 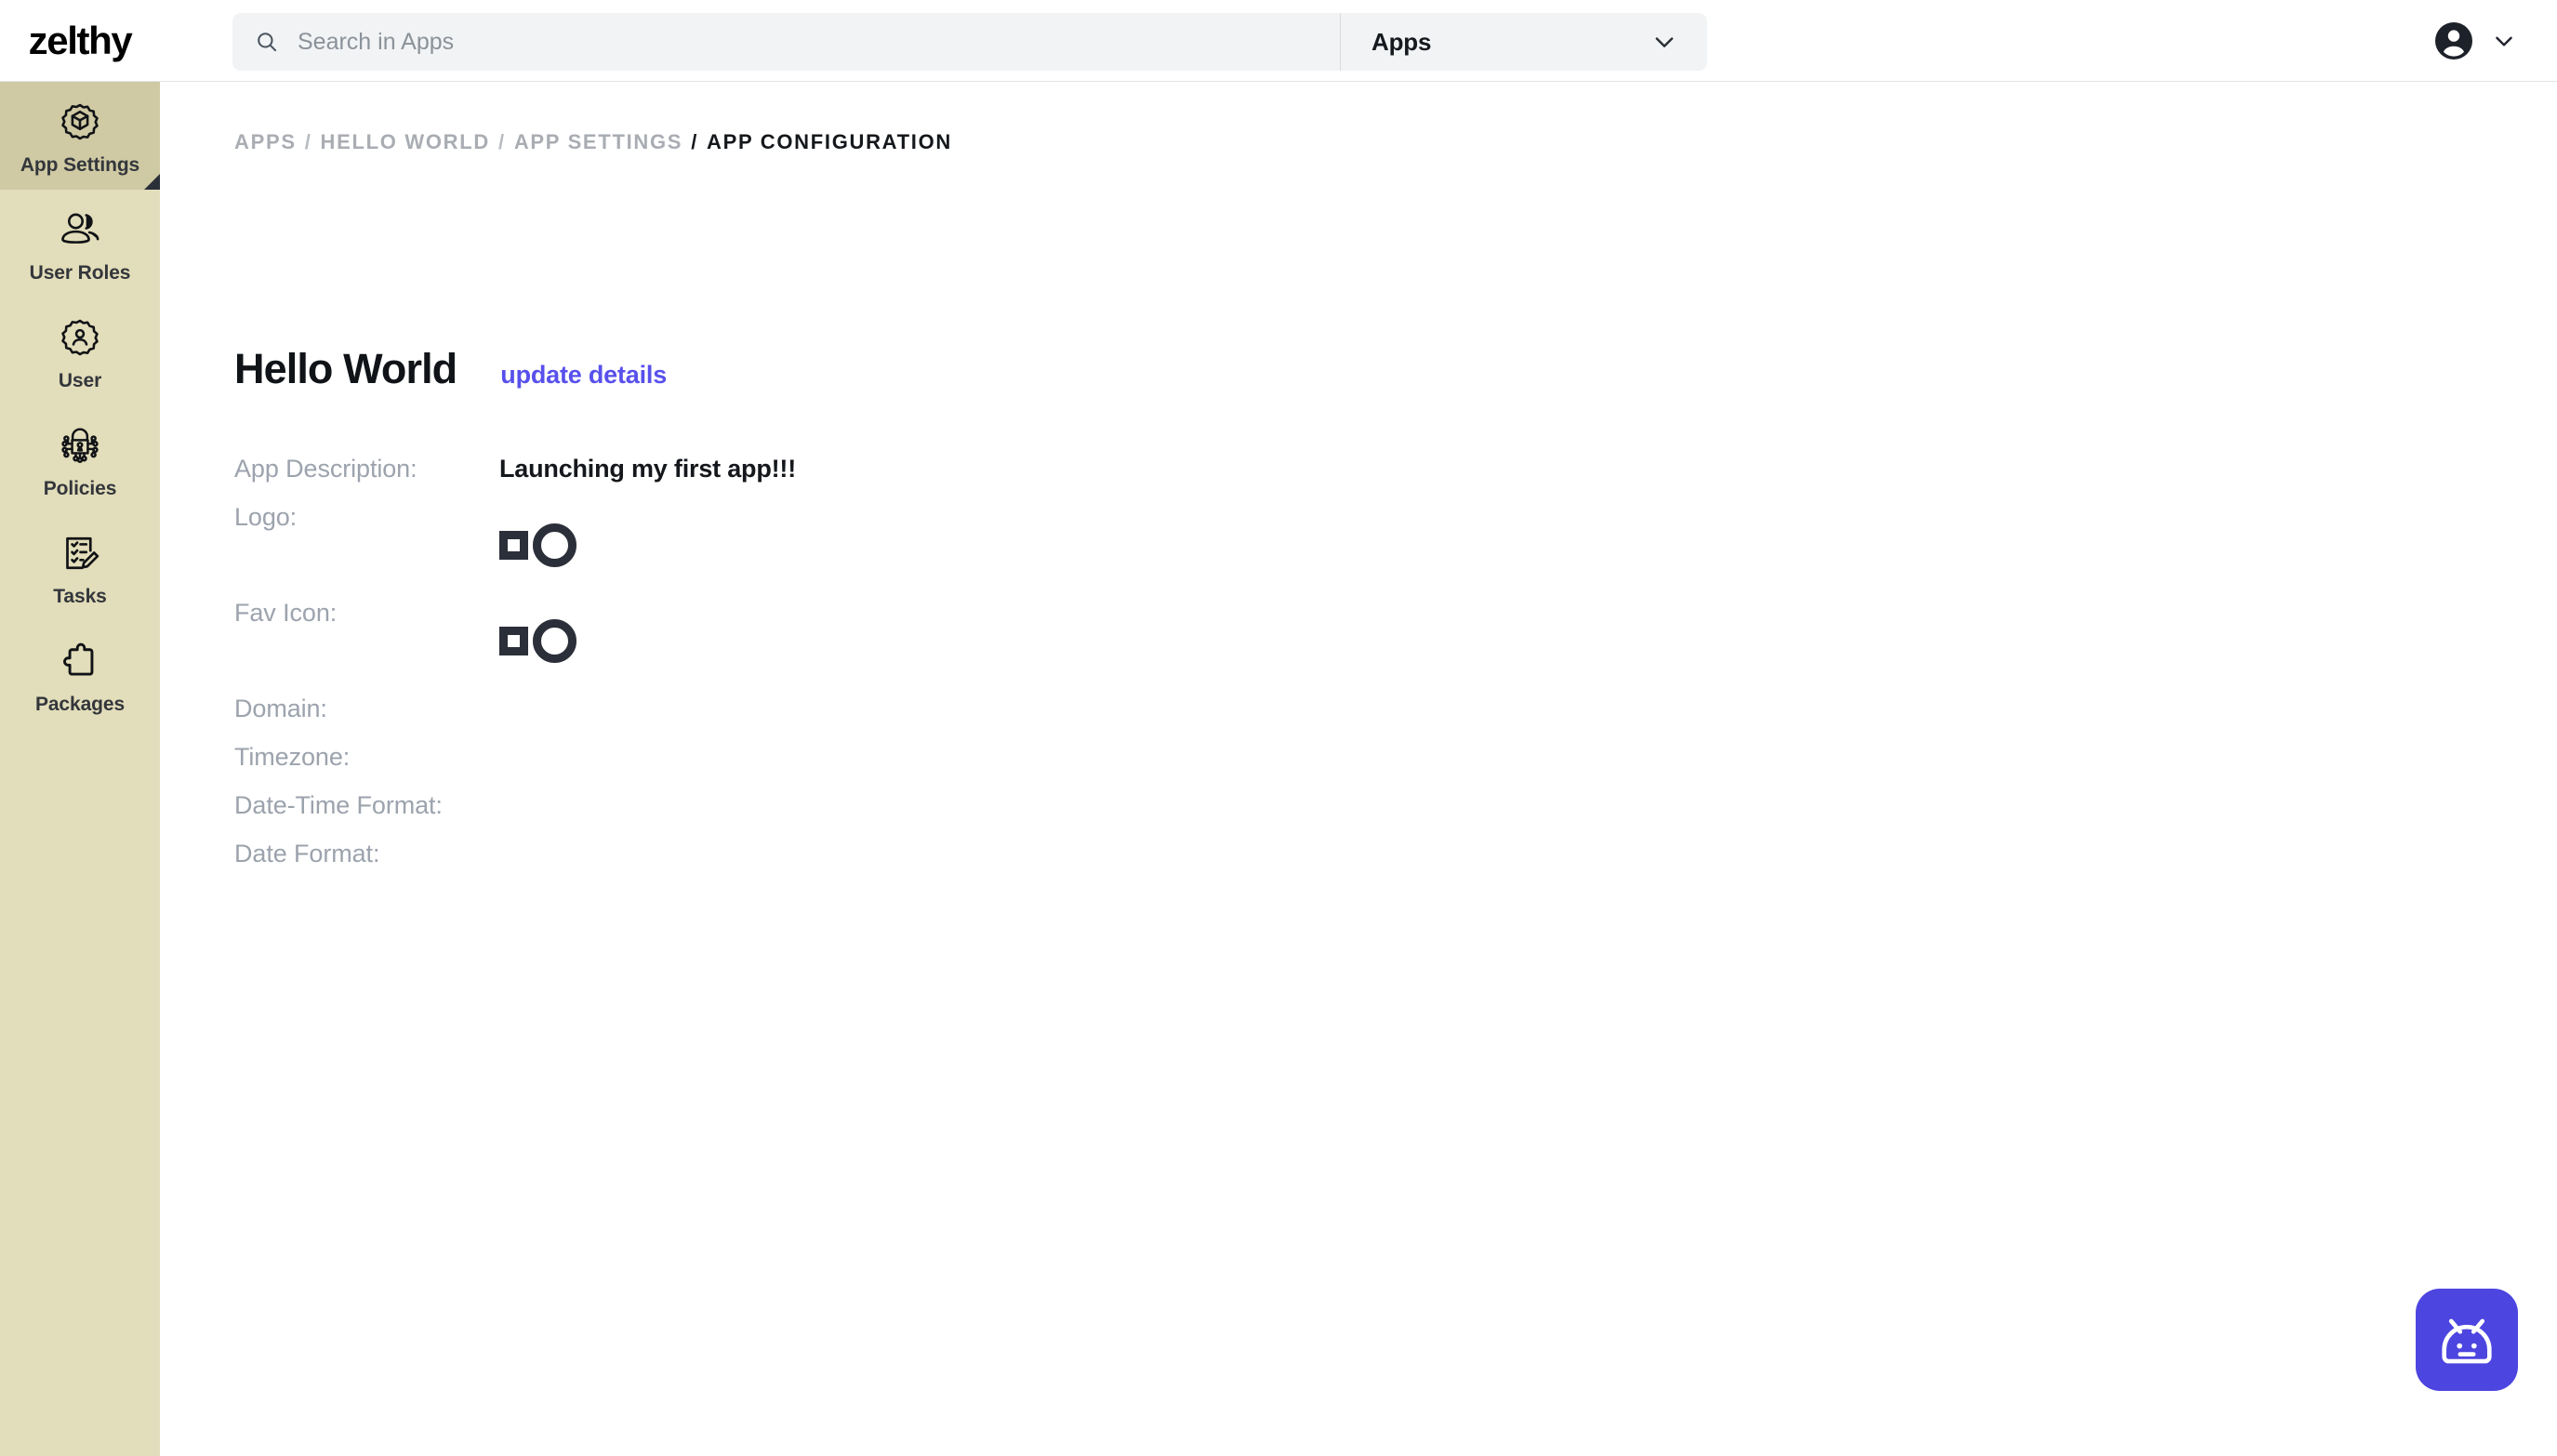 What do you see at coordinates (345, 368) in the screenshot?
I see `page-title: Hello World` at bounding box center [345, 368].